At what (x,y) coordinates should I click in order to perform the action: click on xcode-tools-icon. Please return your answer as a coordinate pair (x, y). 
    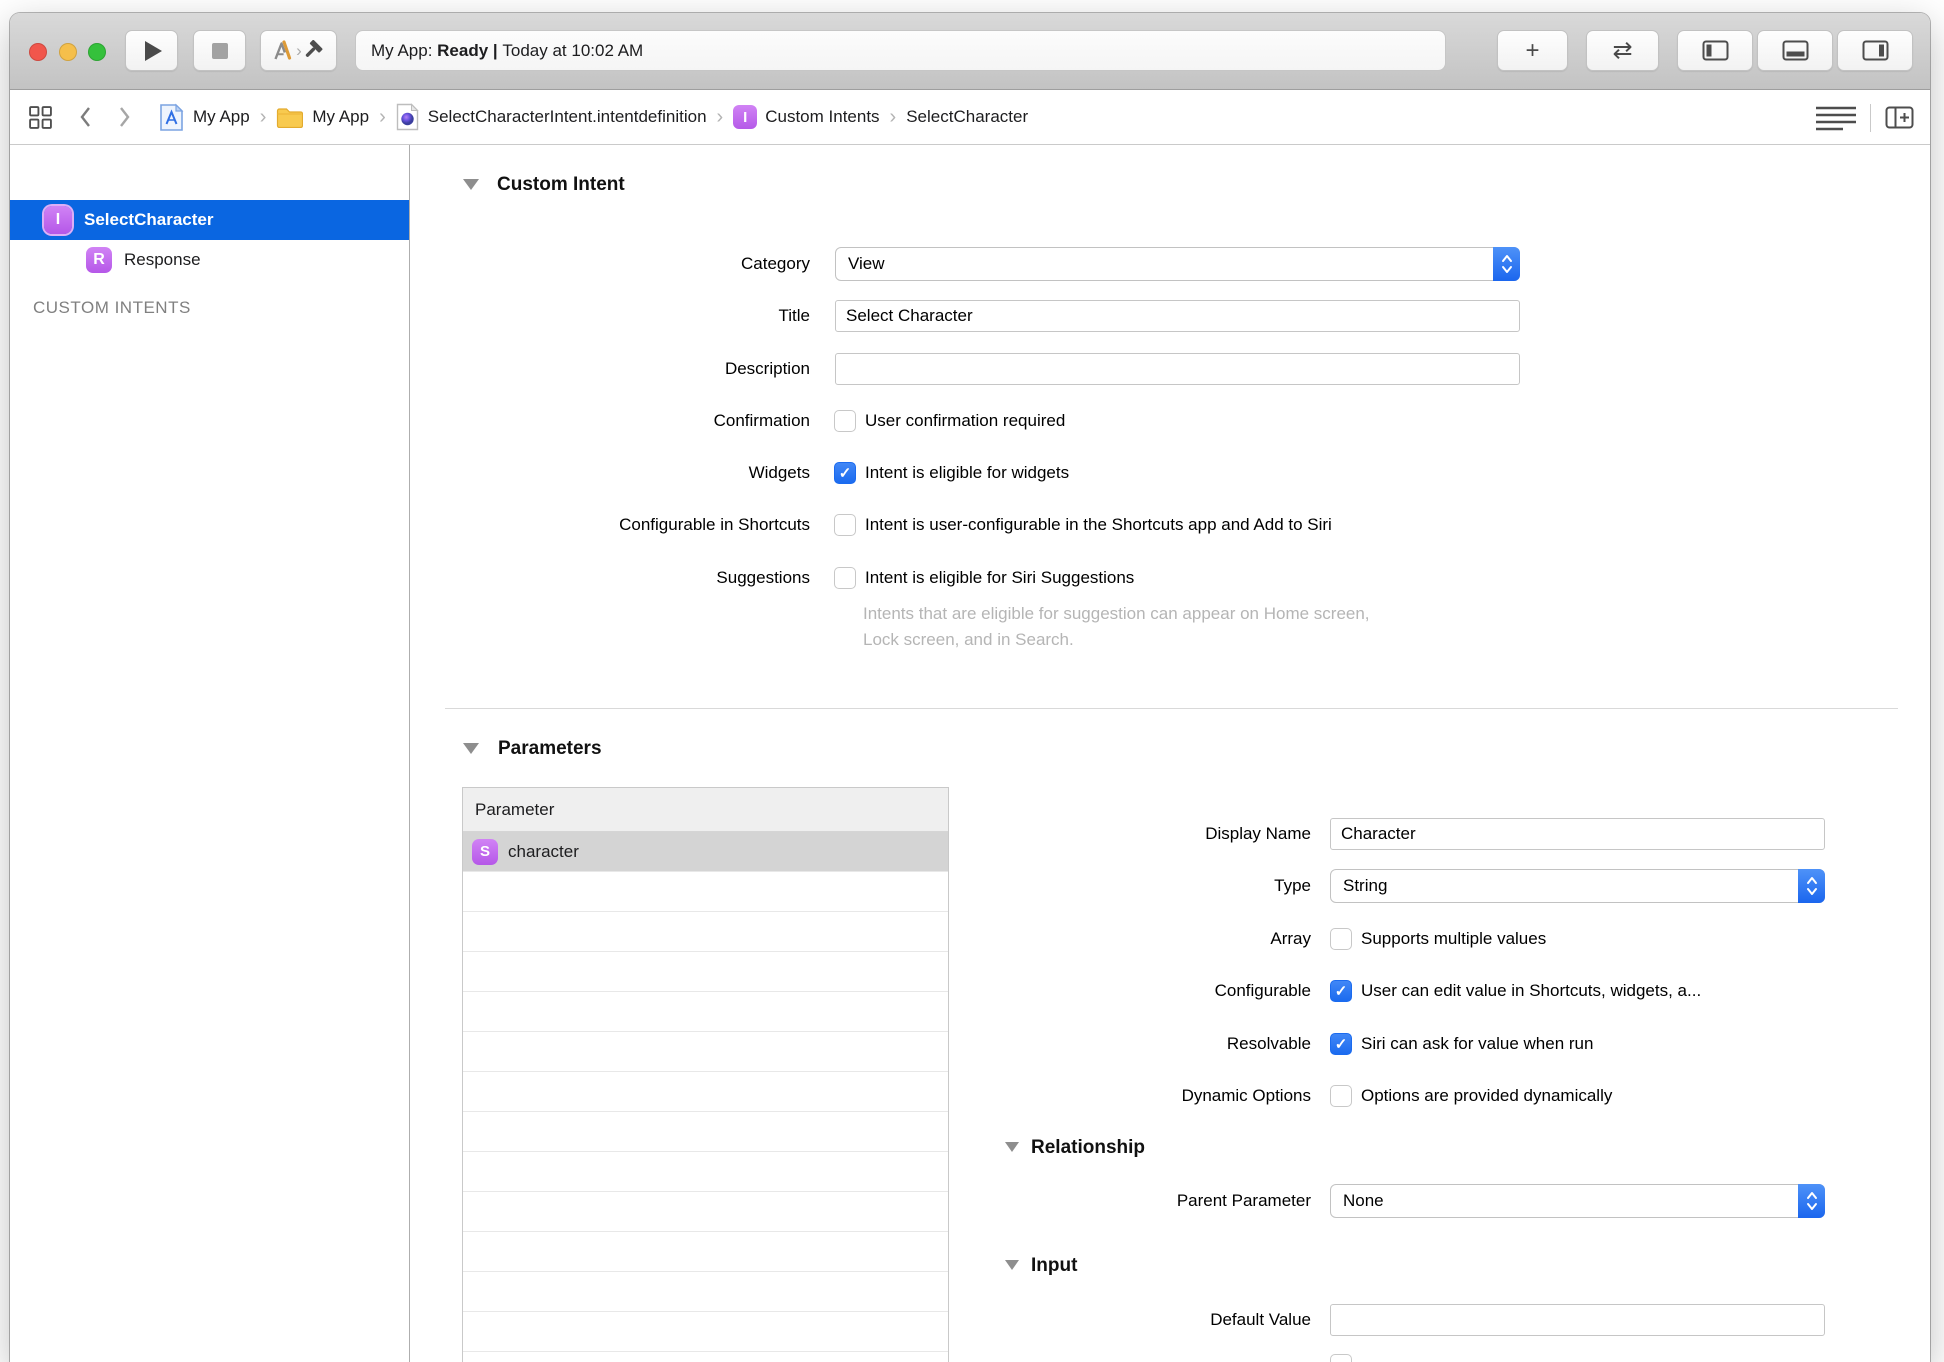
    Looking at the image, I should click on (283, 49).